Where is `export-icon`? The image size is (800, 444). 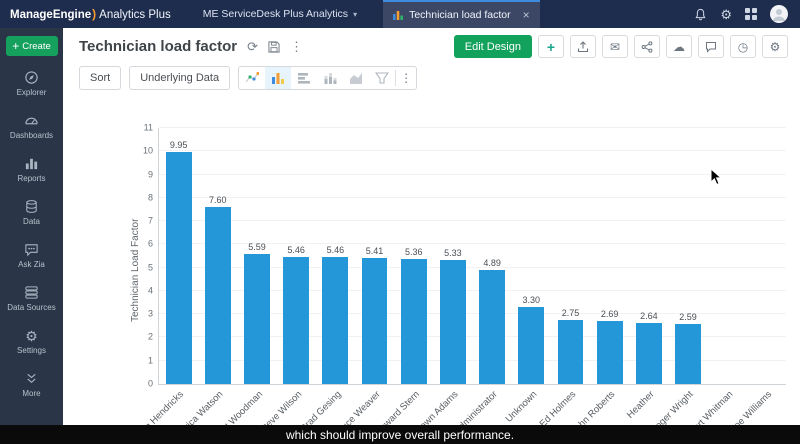 export-icon is located at coordinates (583, 46).